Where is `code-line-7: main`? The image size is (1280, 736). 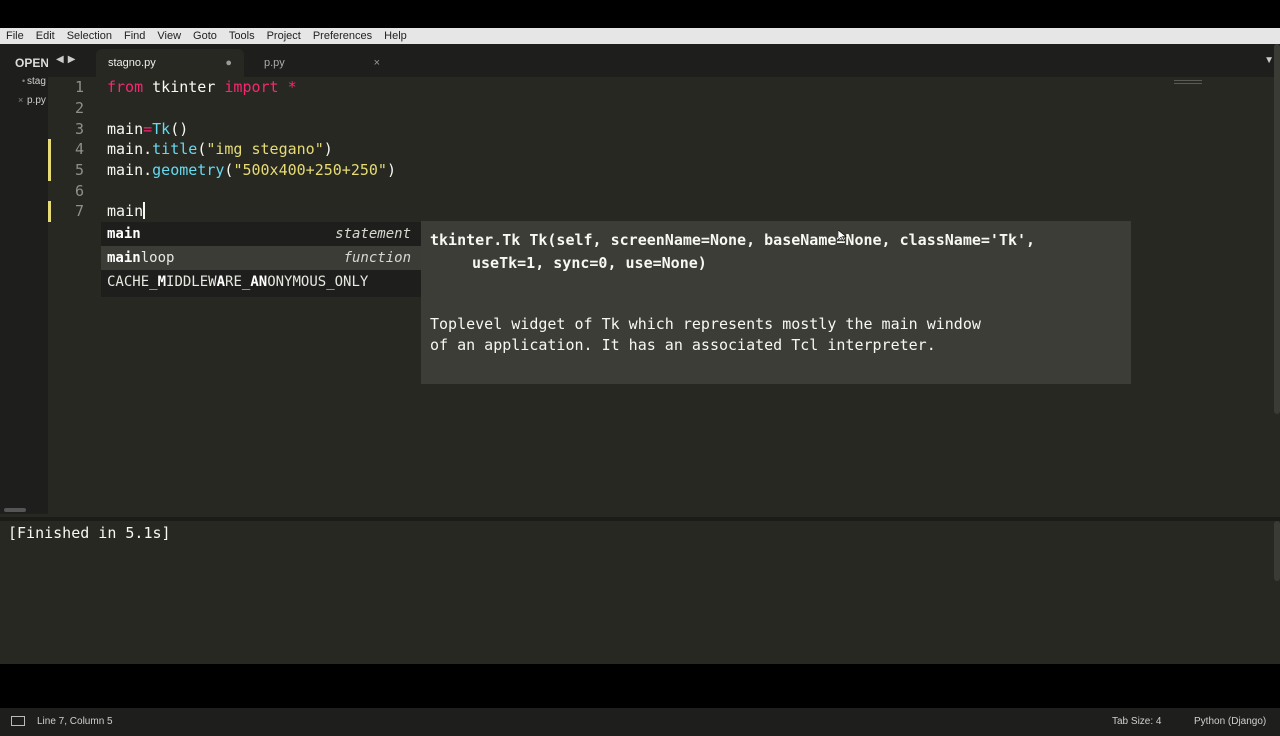 code-line-7: main is located at coordinates (126, 211).